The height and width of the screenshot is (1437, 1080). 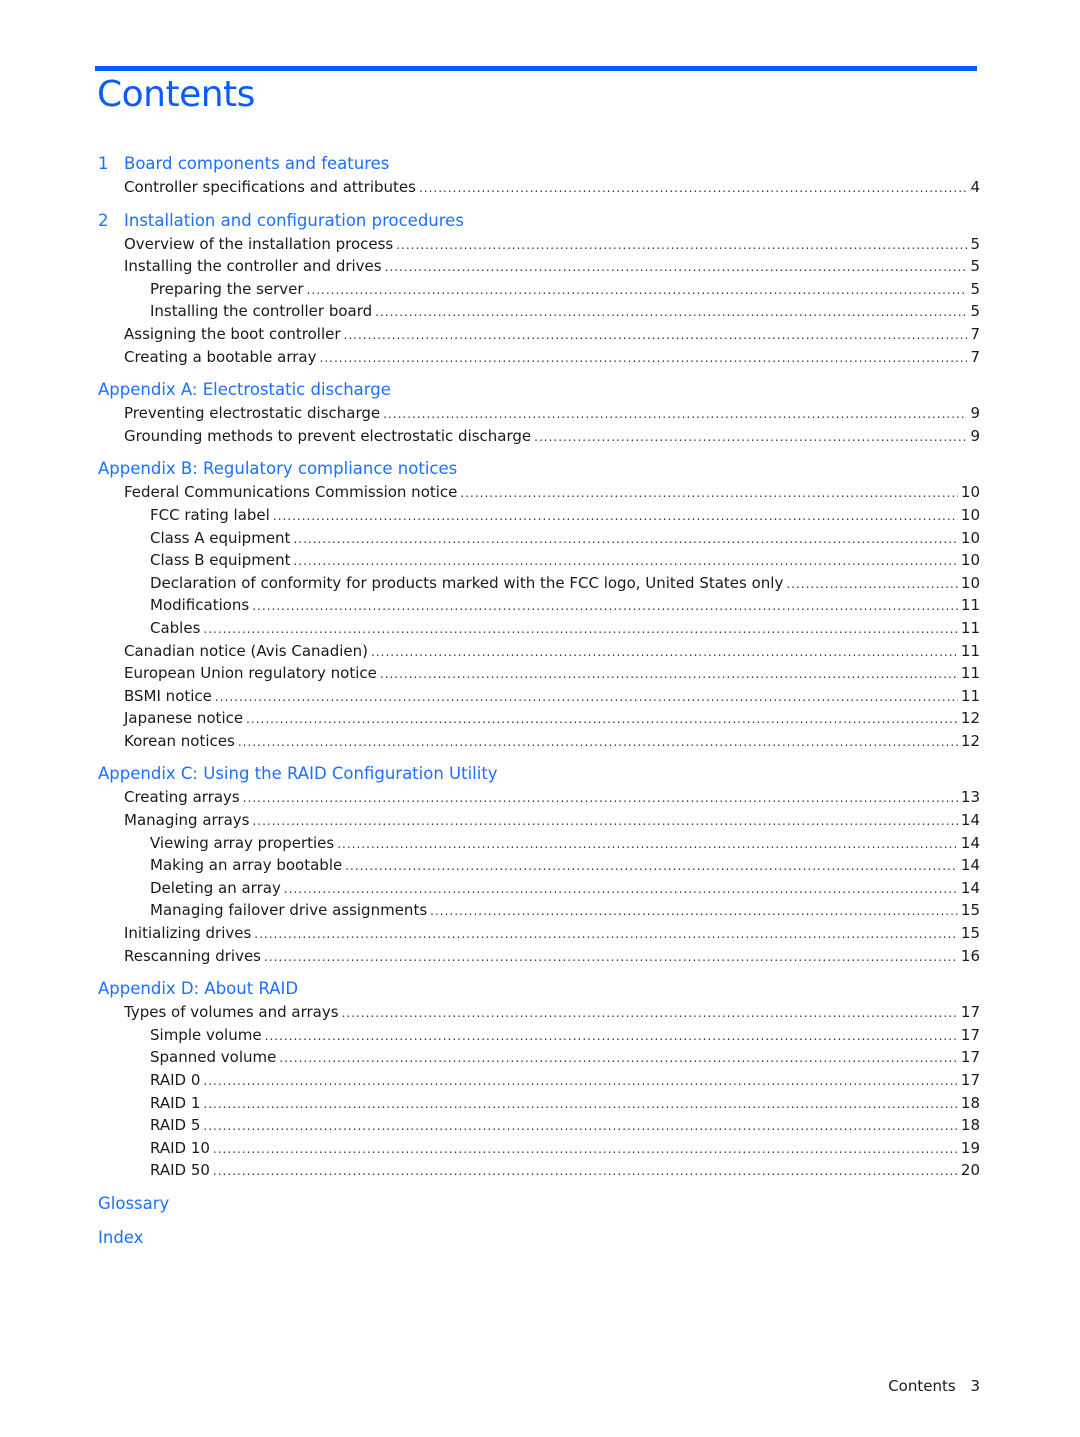 What do you see at coordinates (539, 515) in the screenshot?
I see `toc-entry-link: FCC rating label 10` at bounding box center [539, 515].